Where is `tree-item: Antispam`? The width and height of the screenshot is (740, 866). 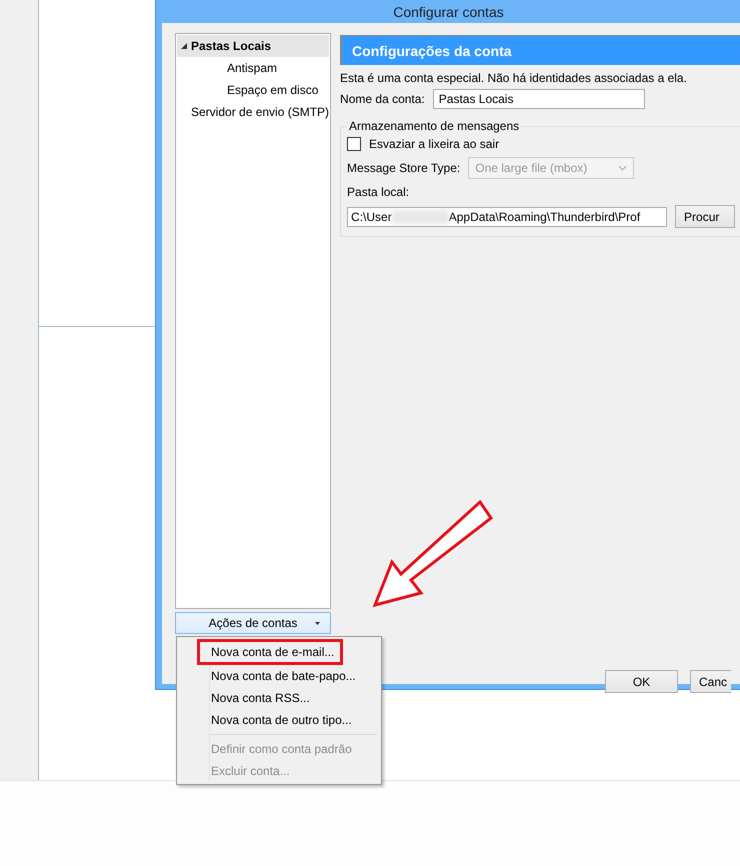 tree-item: Antispam is located at coordinates (253, 68).